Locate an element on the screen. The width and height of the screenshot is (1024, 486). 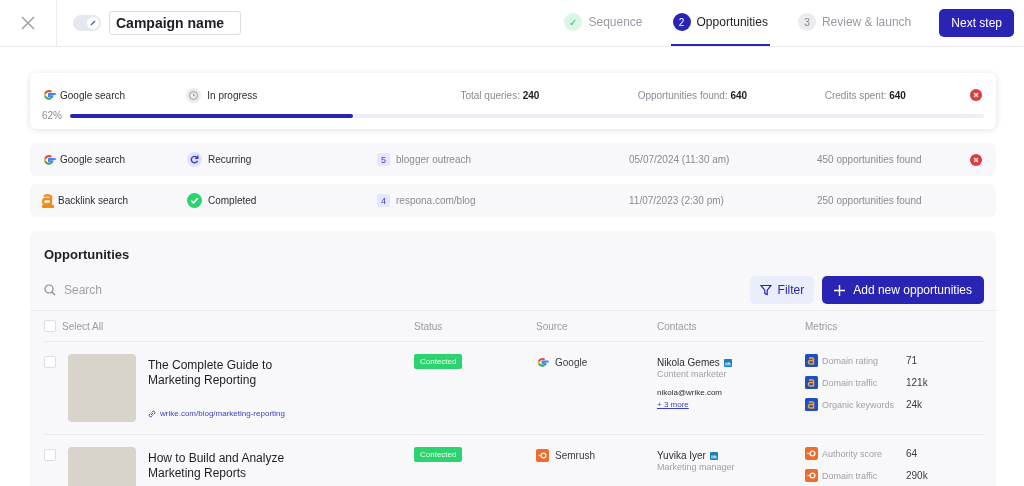
metric-value: 121k is located at coordinates (917, 382).